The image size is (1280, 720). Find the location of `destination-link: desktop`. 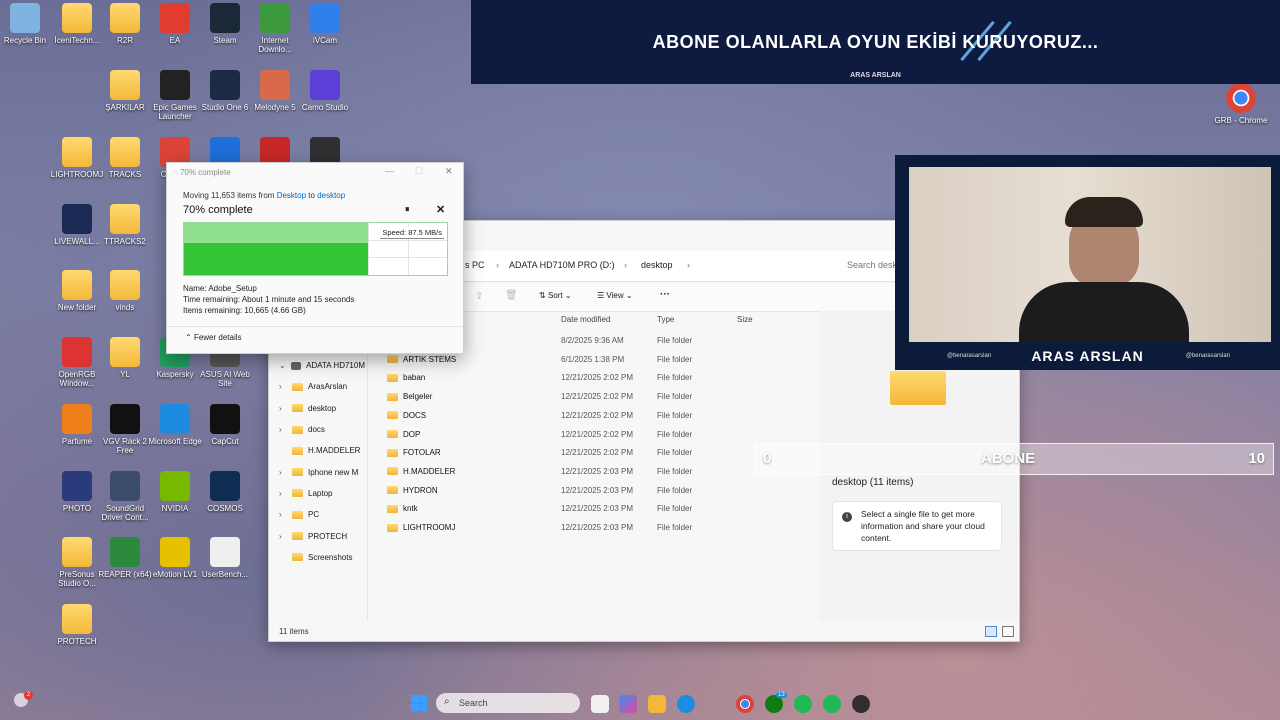

destination-link: desktop is located at coordinates (331, 195).